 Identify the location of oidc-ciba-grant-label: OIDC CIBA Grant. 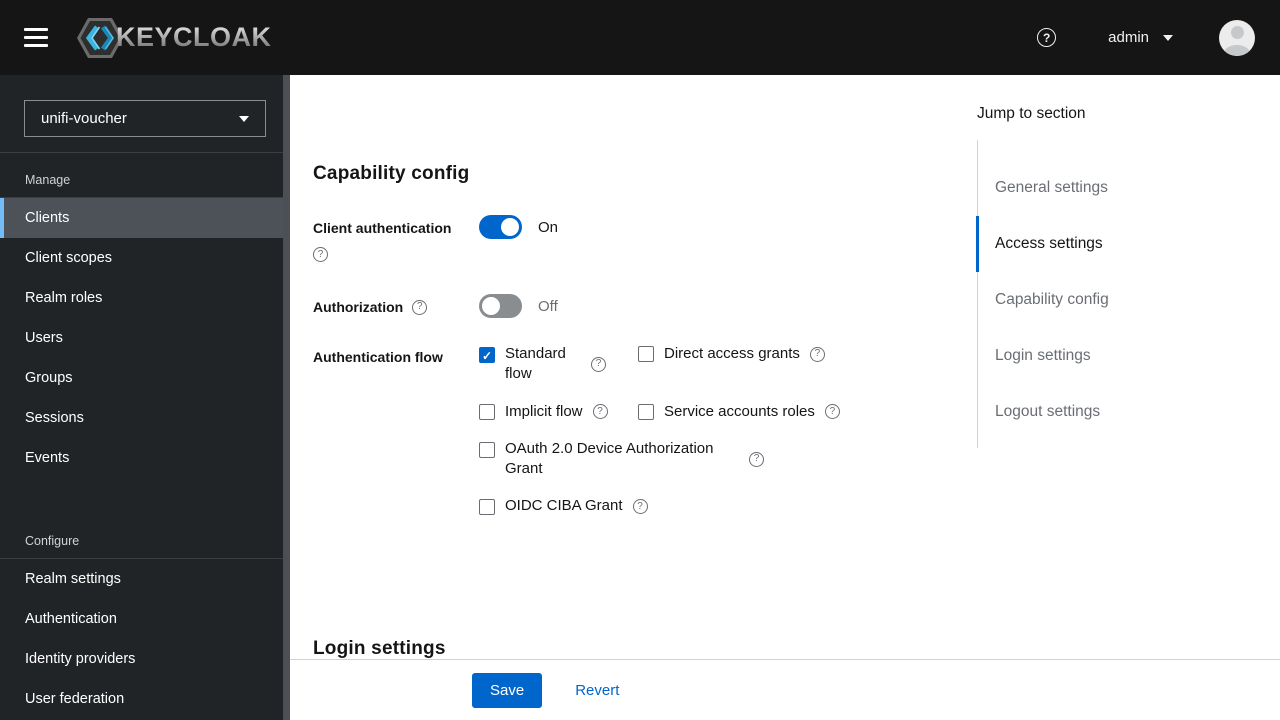
(564, 506).